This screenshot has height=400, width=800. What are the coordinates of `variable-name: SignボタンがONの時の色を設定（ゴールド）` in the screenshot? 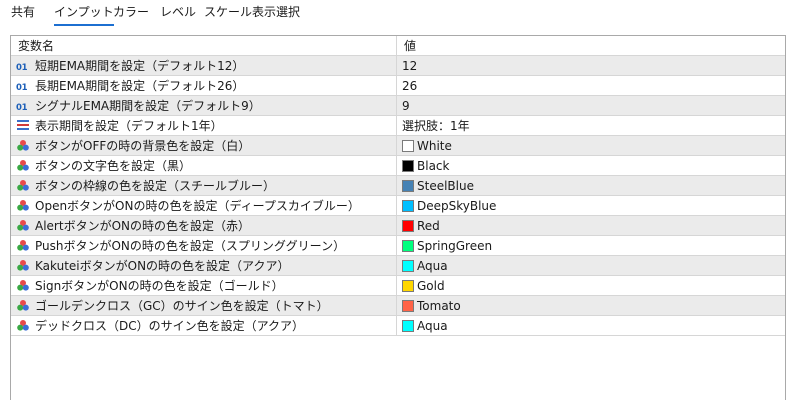 It's located at (159, 286).